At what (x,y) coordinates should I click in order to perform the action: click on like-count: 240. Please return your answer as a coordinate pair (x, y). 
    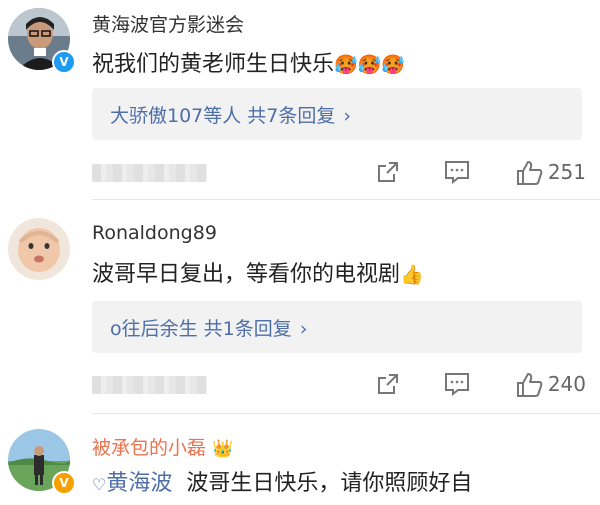
    Looking at the image, I should click on (566, 384).